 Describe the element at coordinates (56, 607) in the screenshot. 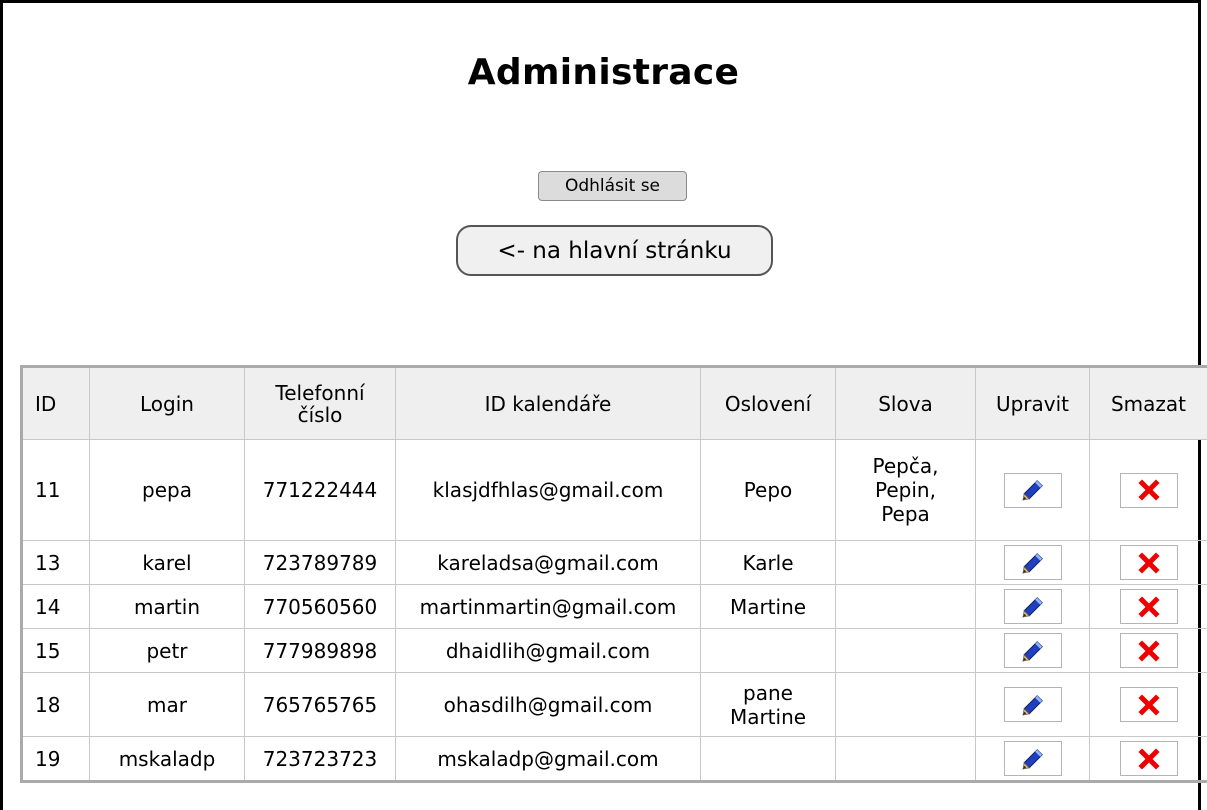

I see `cell-id: 14` at that location.